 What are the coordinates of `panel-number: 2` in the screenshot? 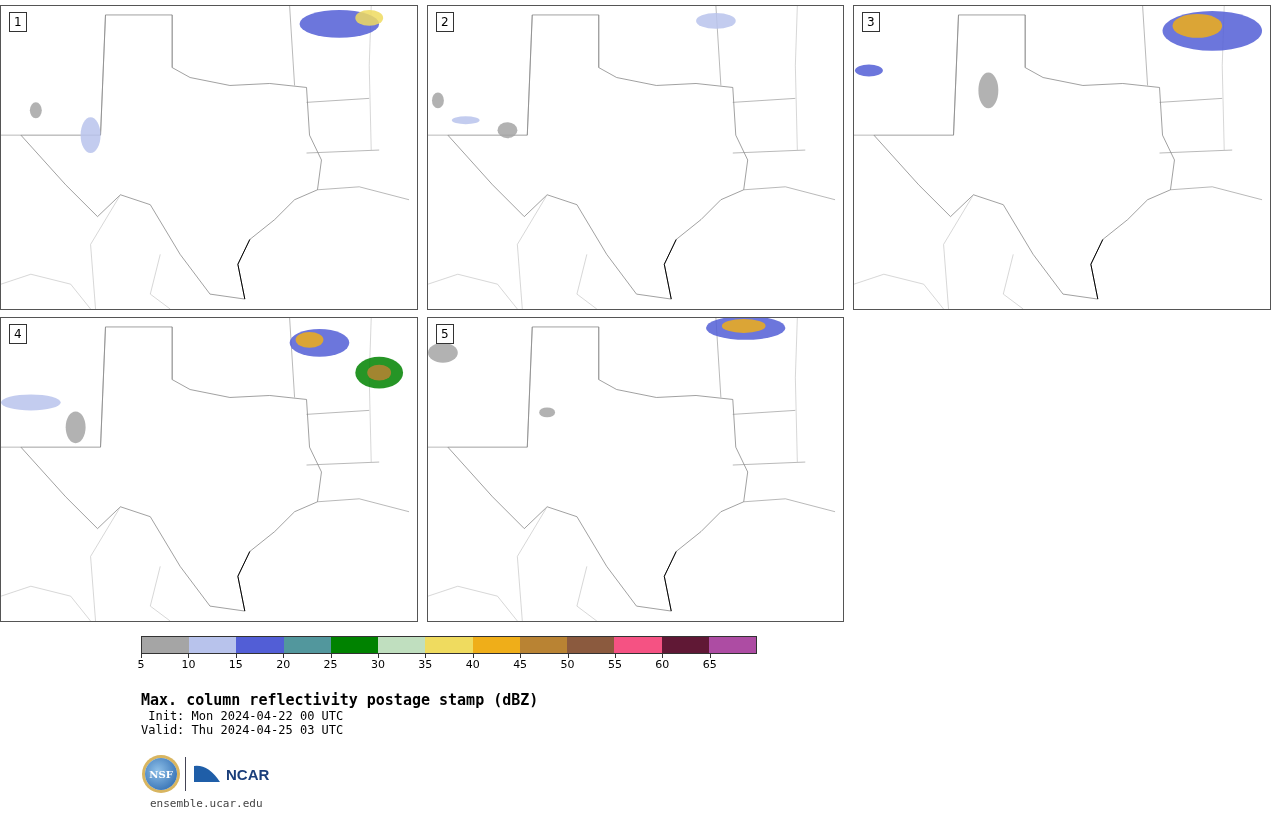 It's located at (445, 22).